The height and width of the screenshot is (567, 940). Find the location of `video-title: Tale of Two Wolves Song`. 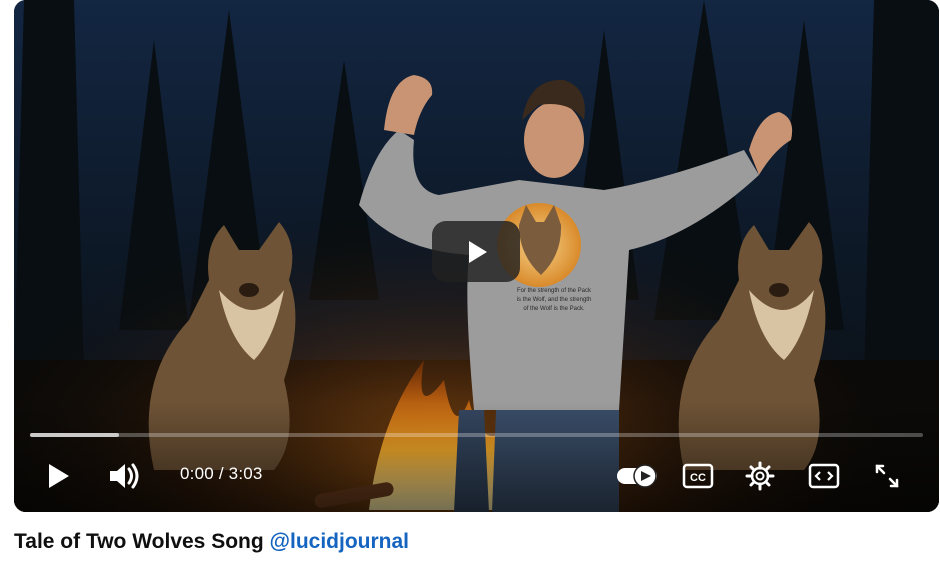

video-title: Tale of Two Wolves Song is located at coordinates (142, 541).